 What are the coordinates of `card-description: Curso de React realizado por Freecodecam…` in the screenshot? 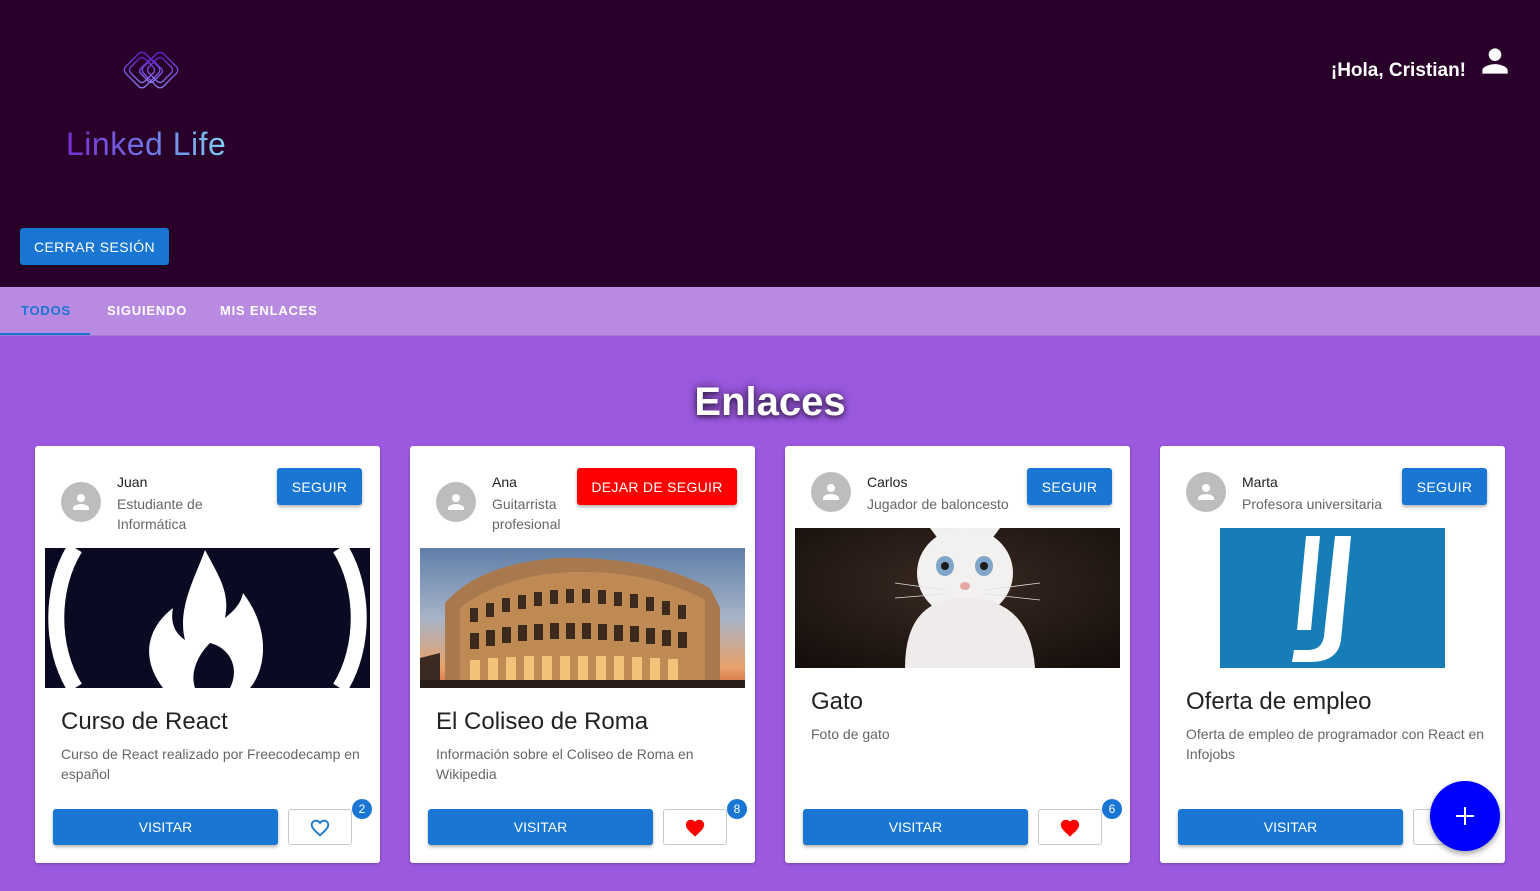 It's located at (210, 764).